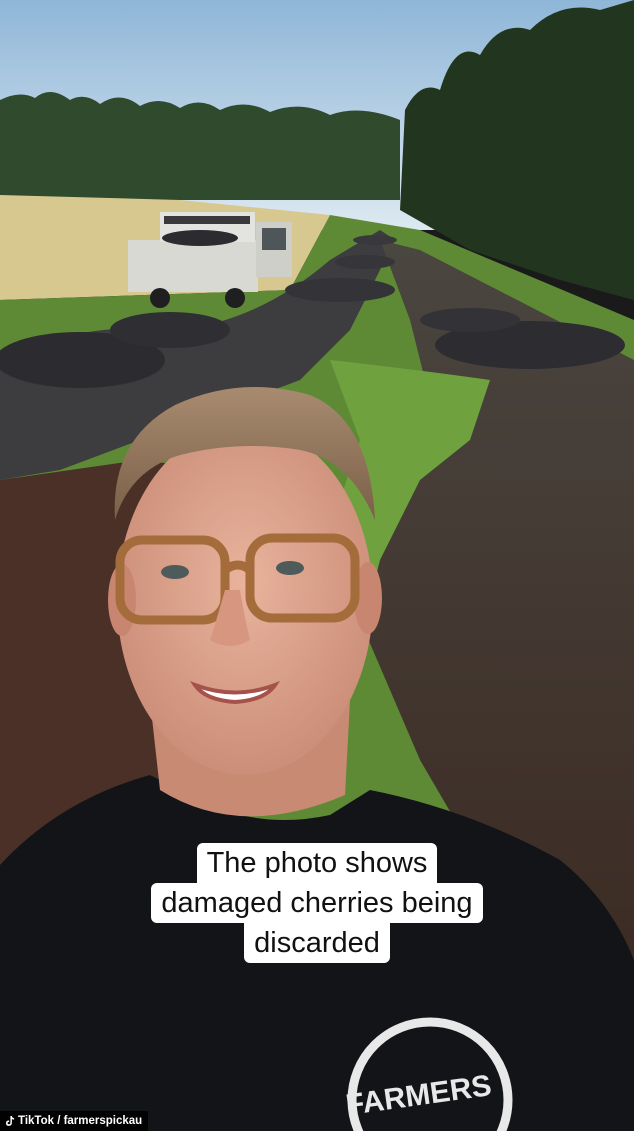 The height and width of the screenshot is (1131, 634). Describe the element at coordinates (80, 1121) in the screenshot. I see `credit-text: TikTok / farmerspickau` at that location.